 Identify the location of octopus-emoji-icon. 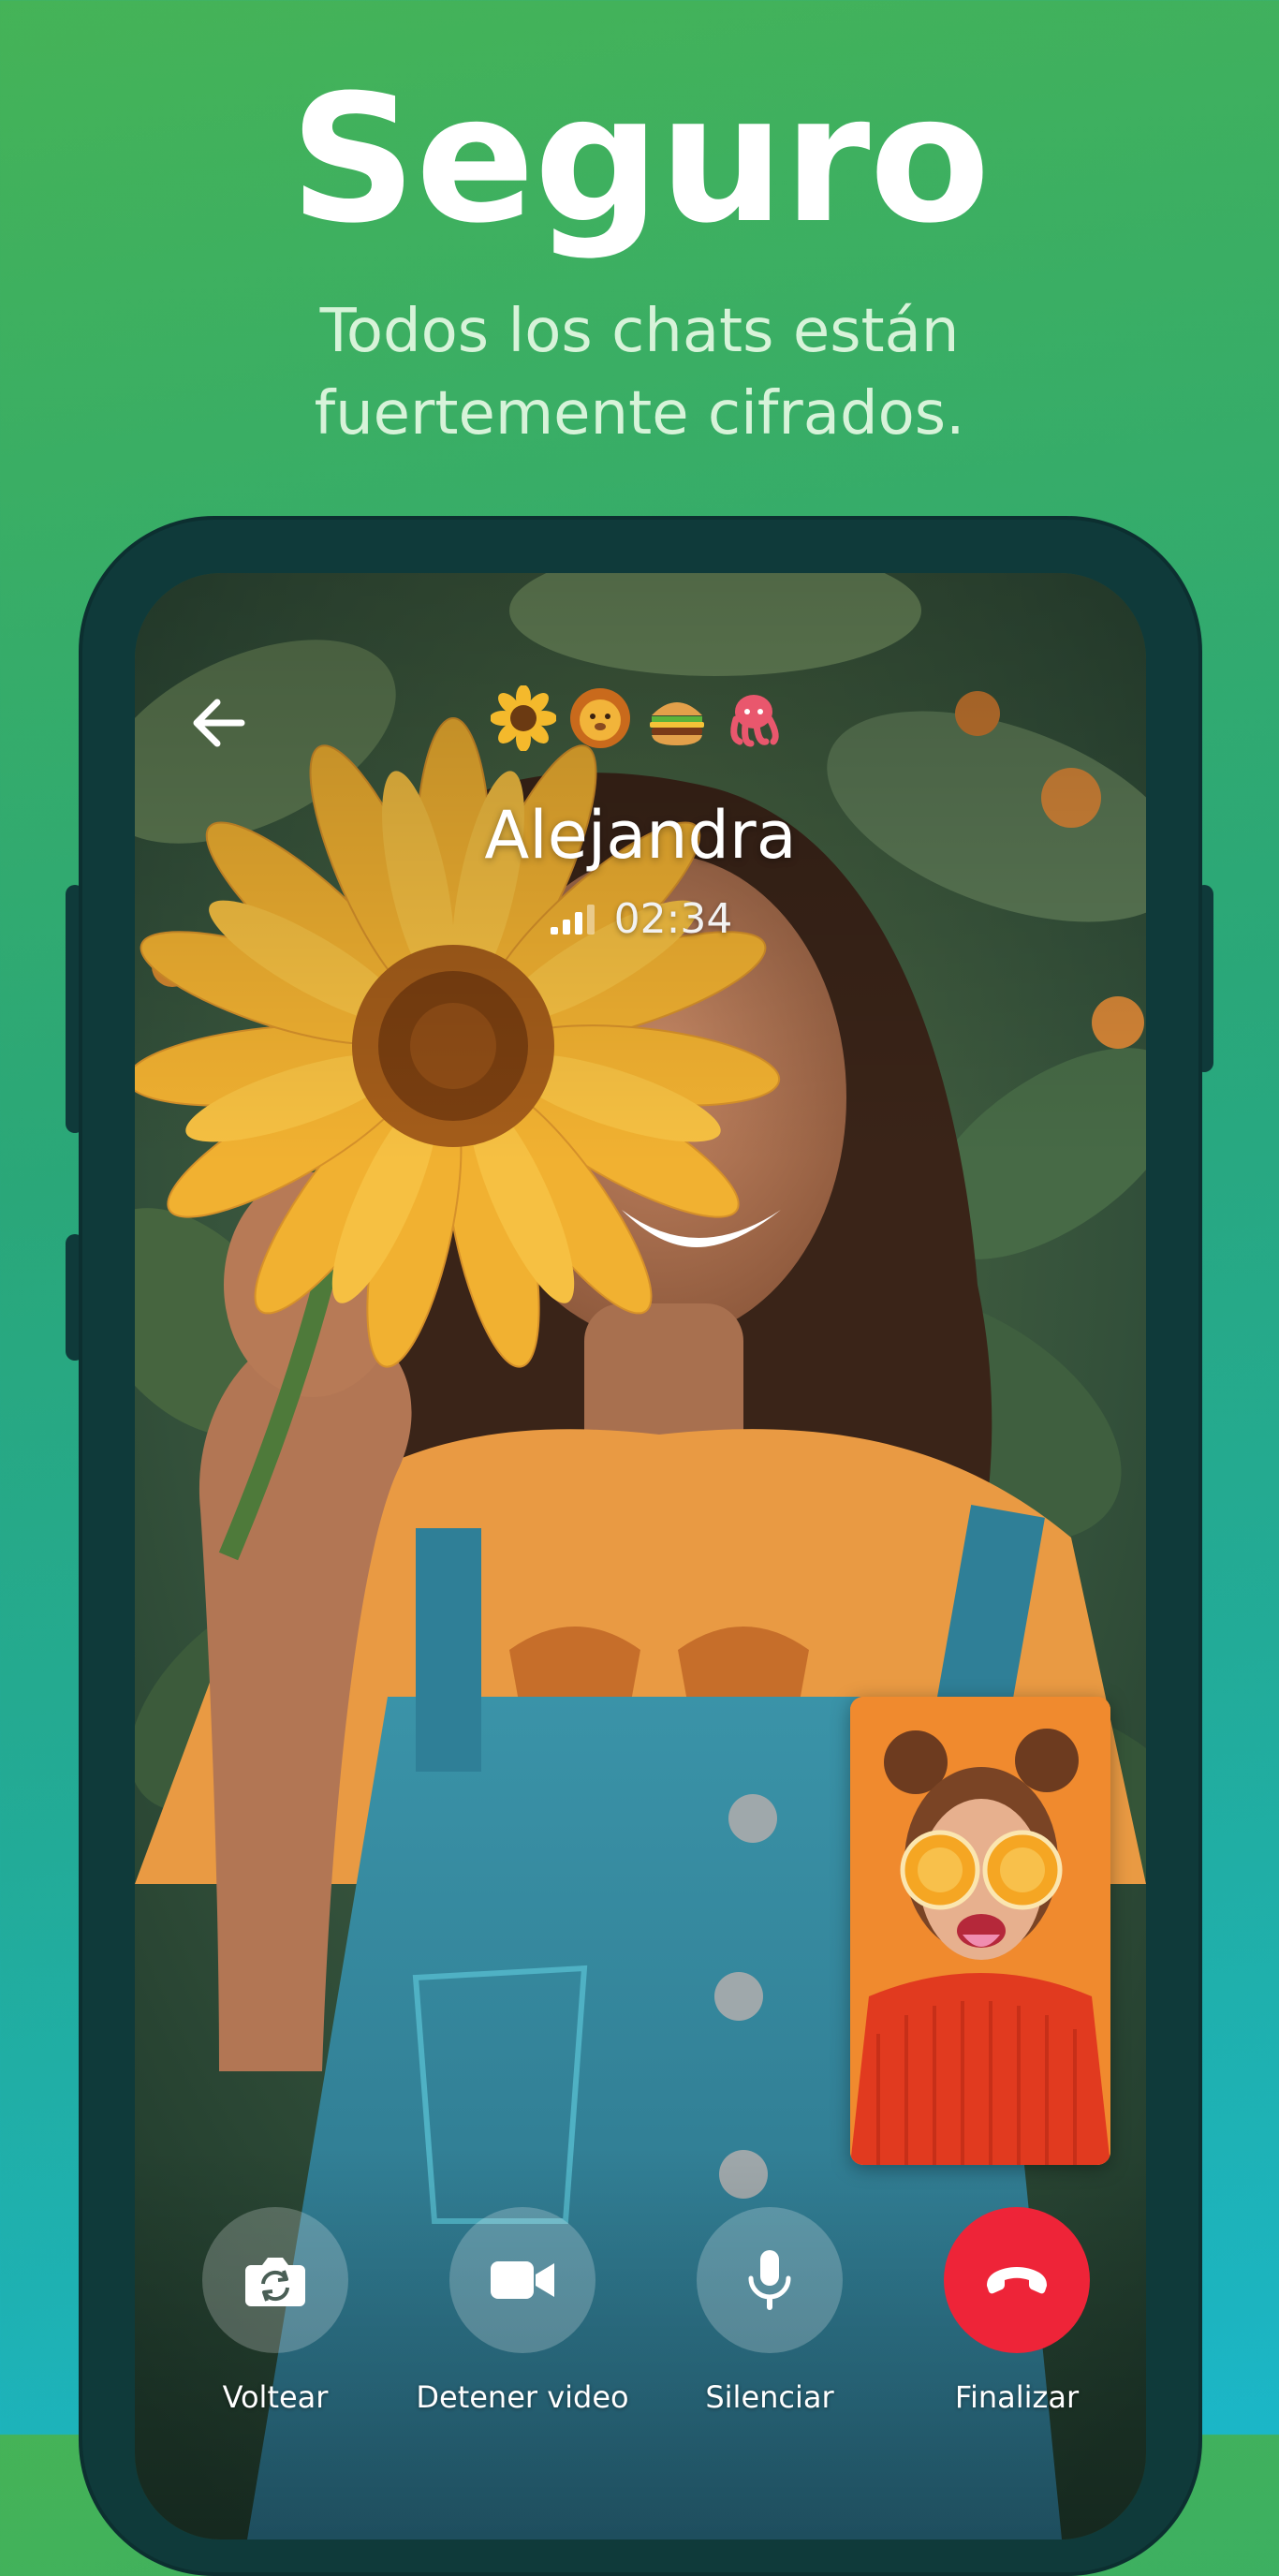
(754, 721).